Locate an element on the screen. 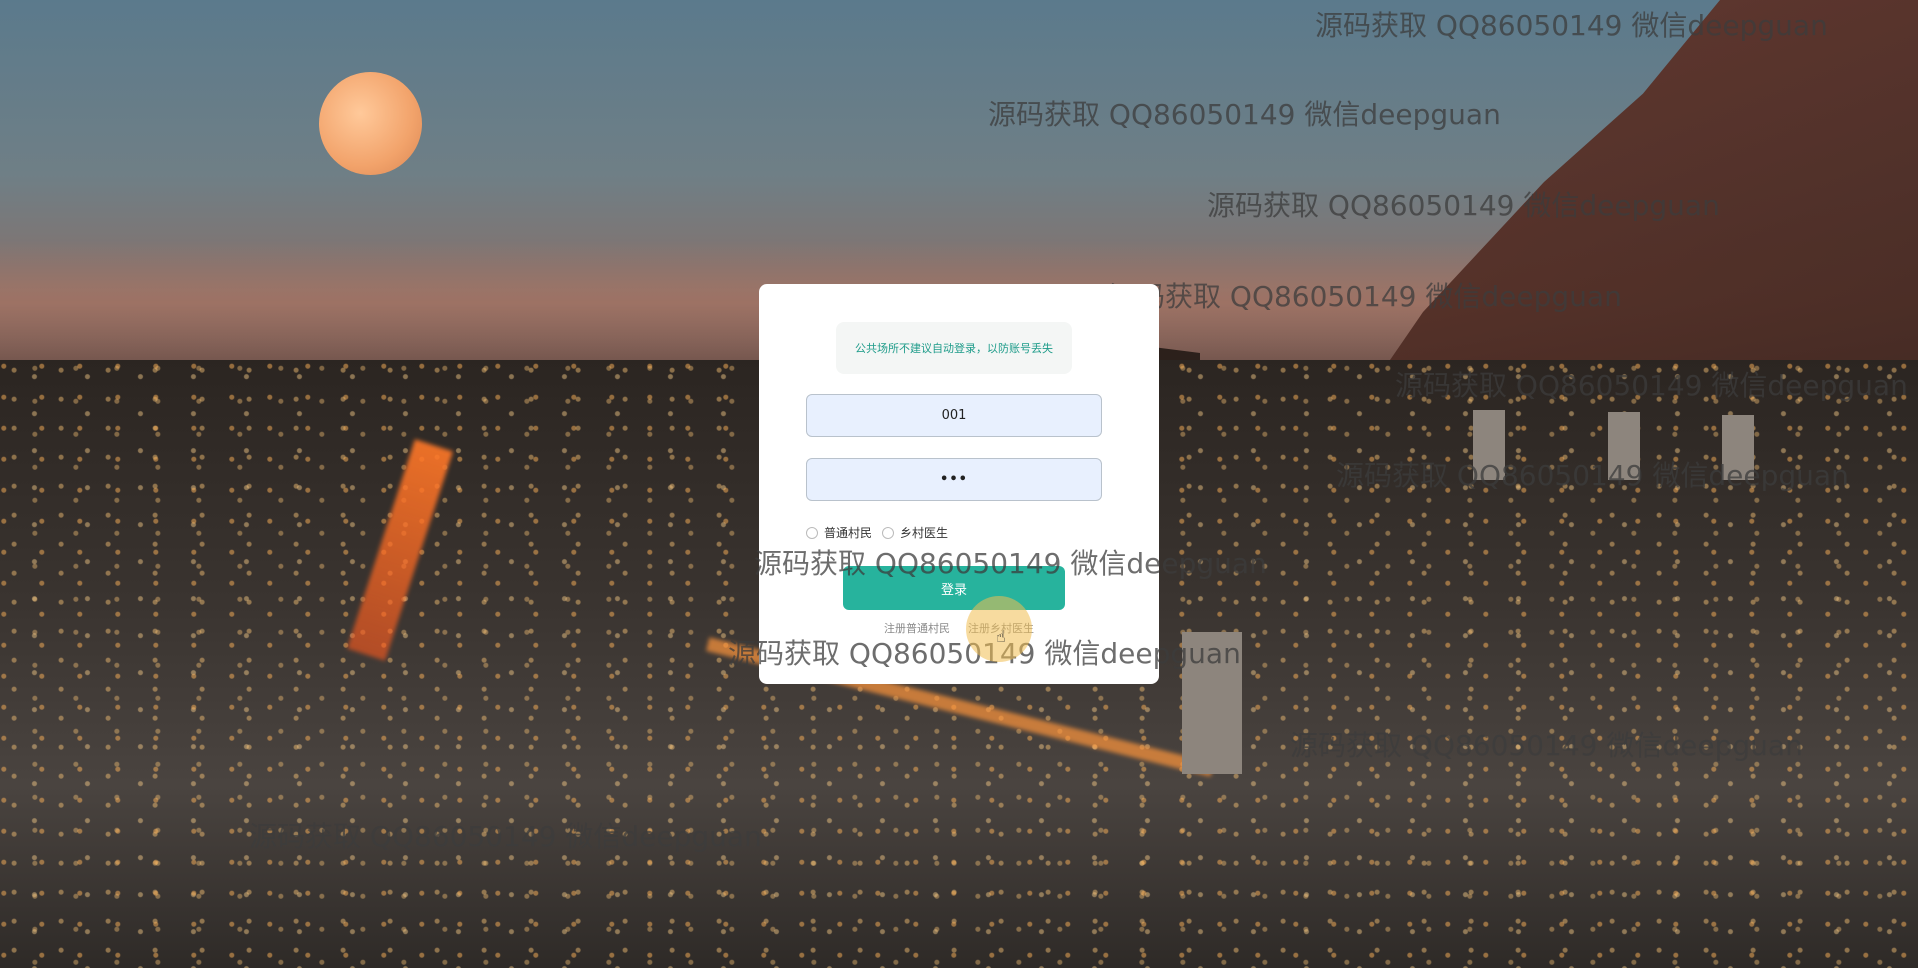  role-option-doctor: 乡村医生 is located at coordinates (915, 532).